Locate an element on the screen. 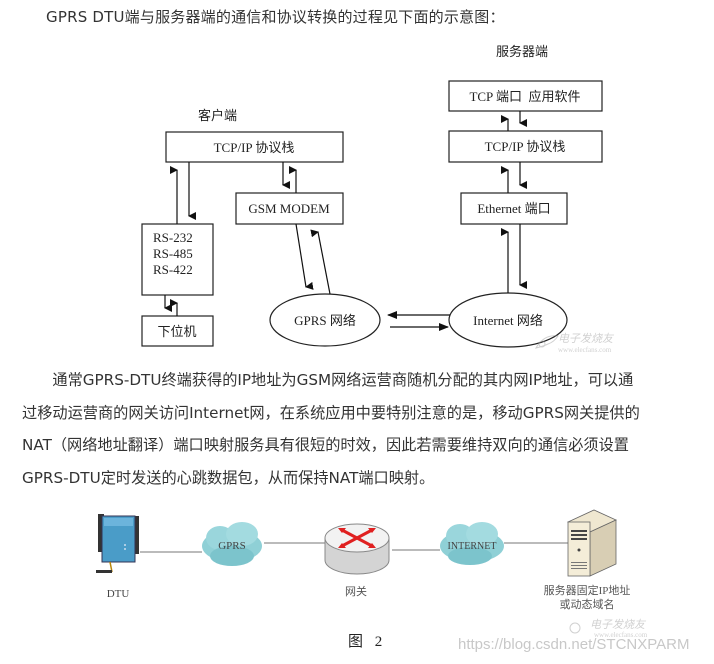 The image size is (714, 664). internet-network-ellipse: Internet 网络 is located at coordinates (508, 320).